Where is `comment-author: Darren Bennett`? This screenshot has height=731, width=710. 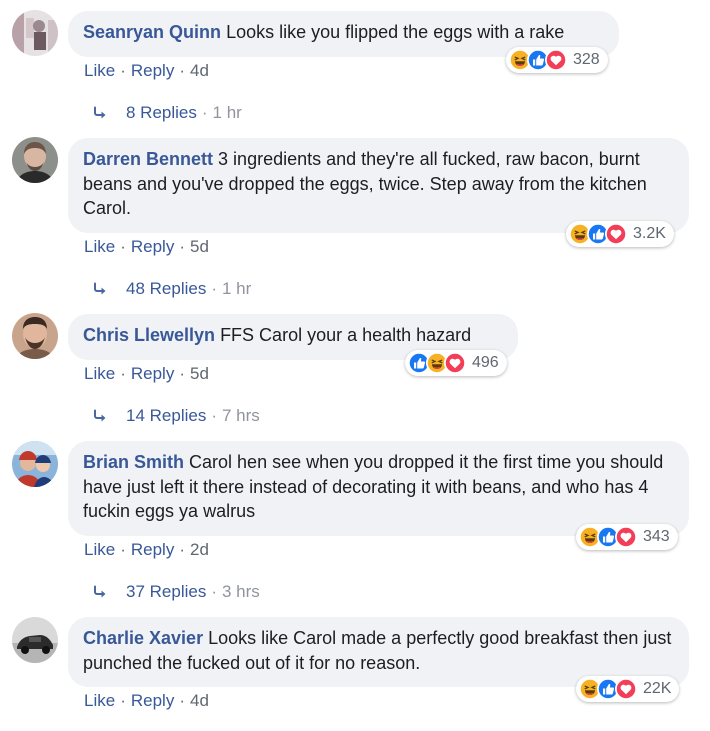
comment-author: Darren Bennett is located at coordinates (148, 159).